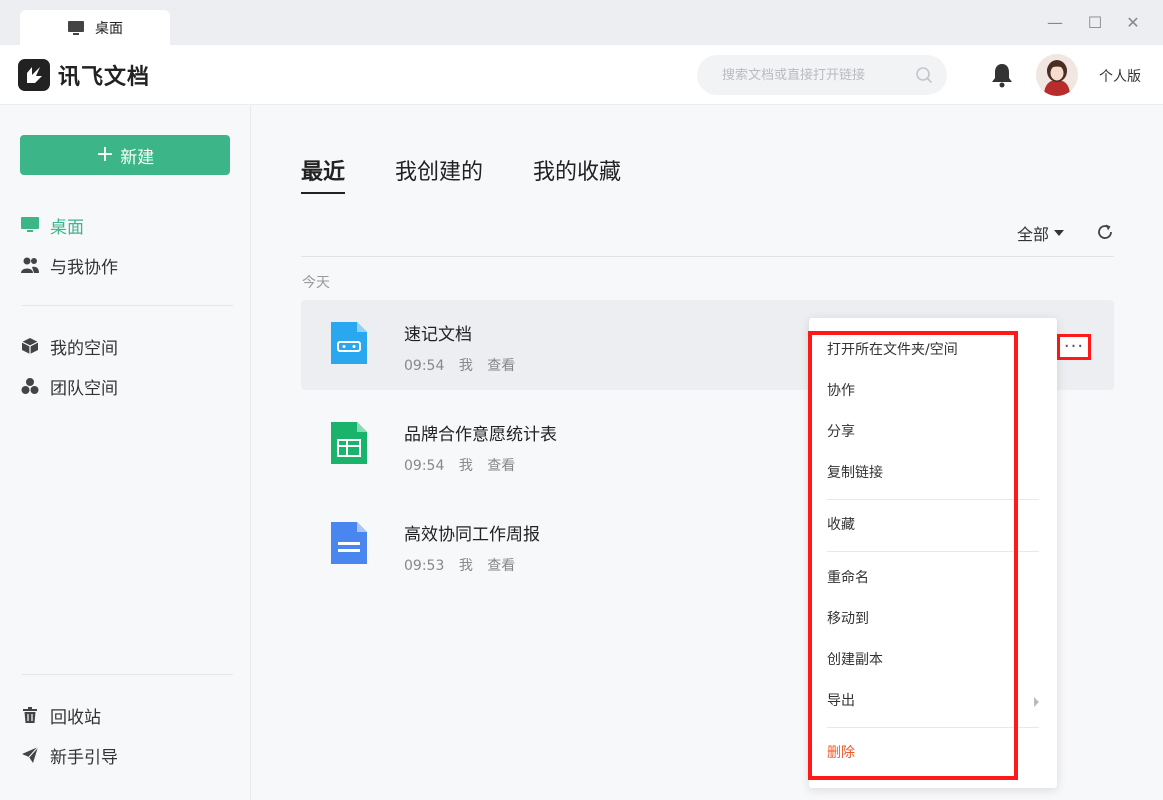 Image resolution: width=1163 pixels, height=800 pixels. I want to click on sidebar-item-label: 与我协作, so click(84, 267).